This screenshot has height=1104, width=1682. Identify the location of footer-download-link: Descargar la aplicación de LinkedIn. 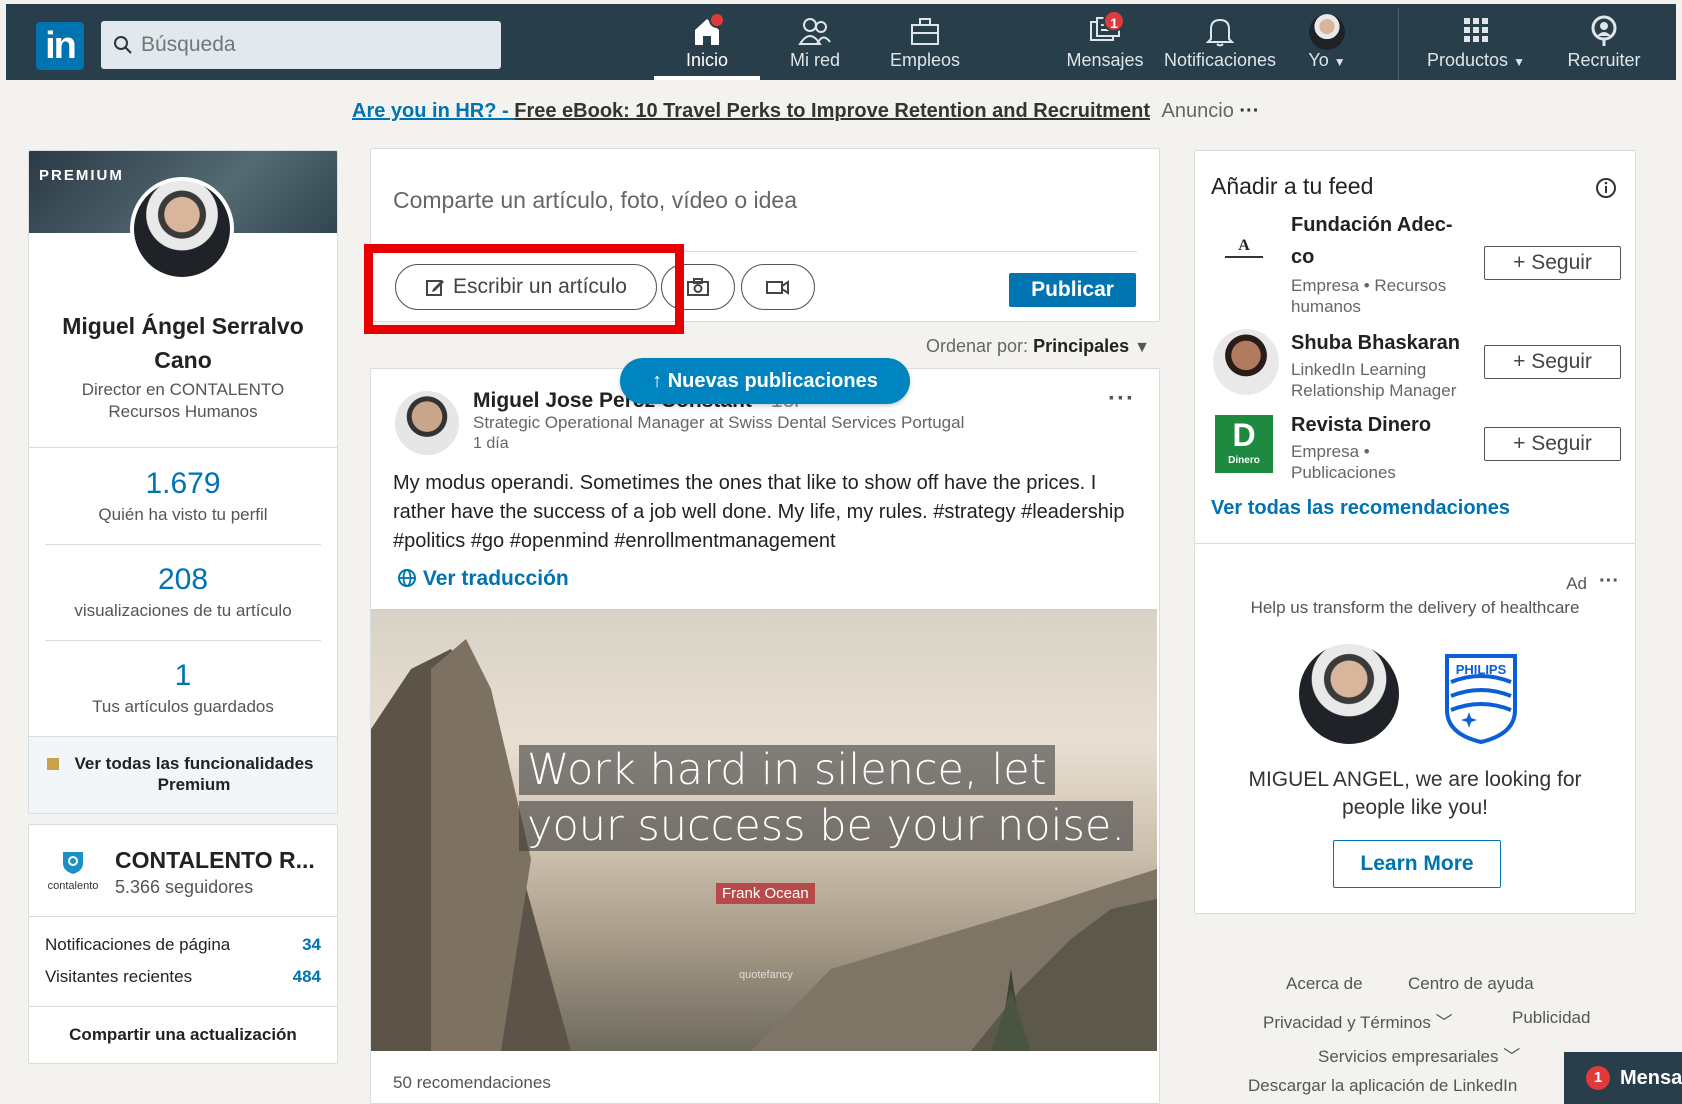
(1382, 1086).